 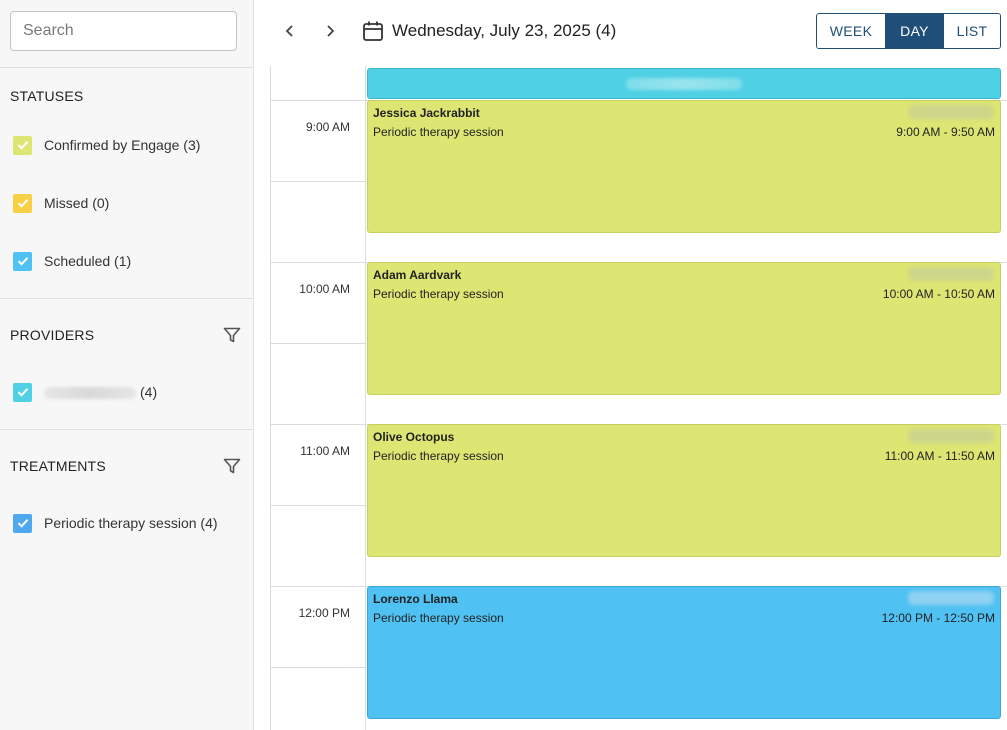 I want to click on time-label: 10:00 AM, so click(x=324, y=289).